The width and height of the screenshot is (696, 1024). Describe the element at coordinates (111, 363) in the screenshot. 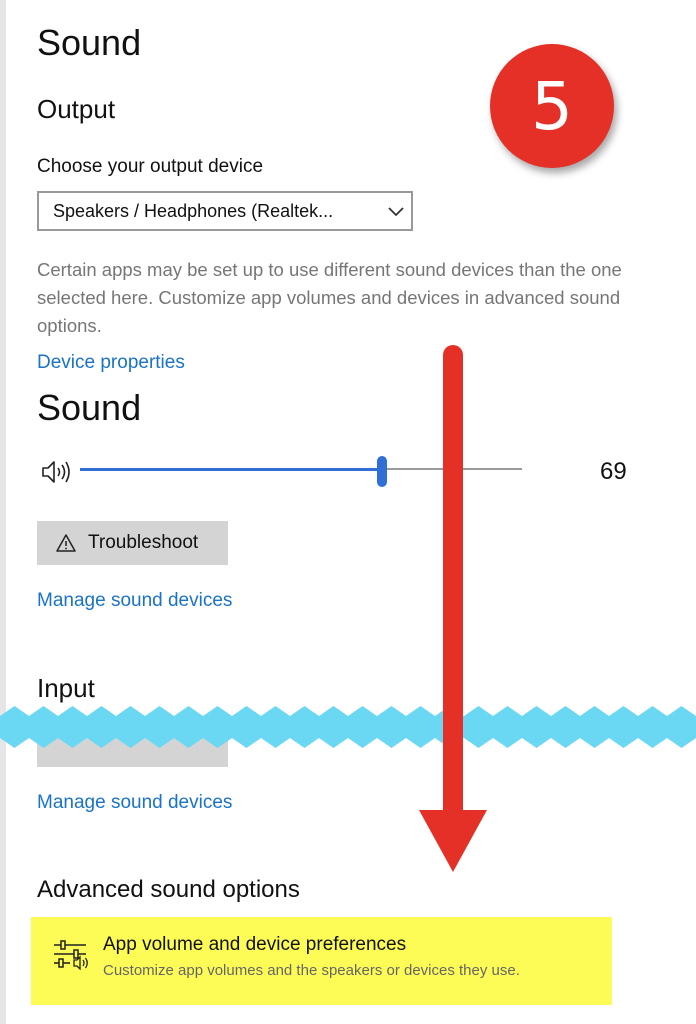

I see `device-properties-link: Device properties` at that location.